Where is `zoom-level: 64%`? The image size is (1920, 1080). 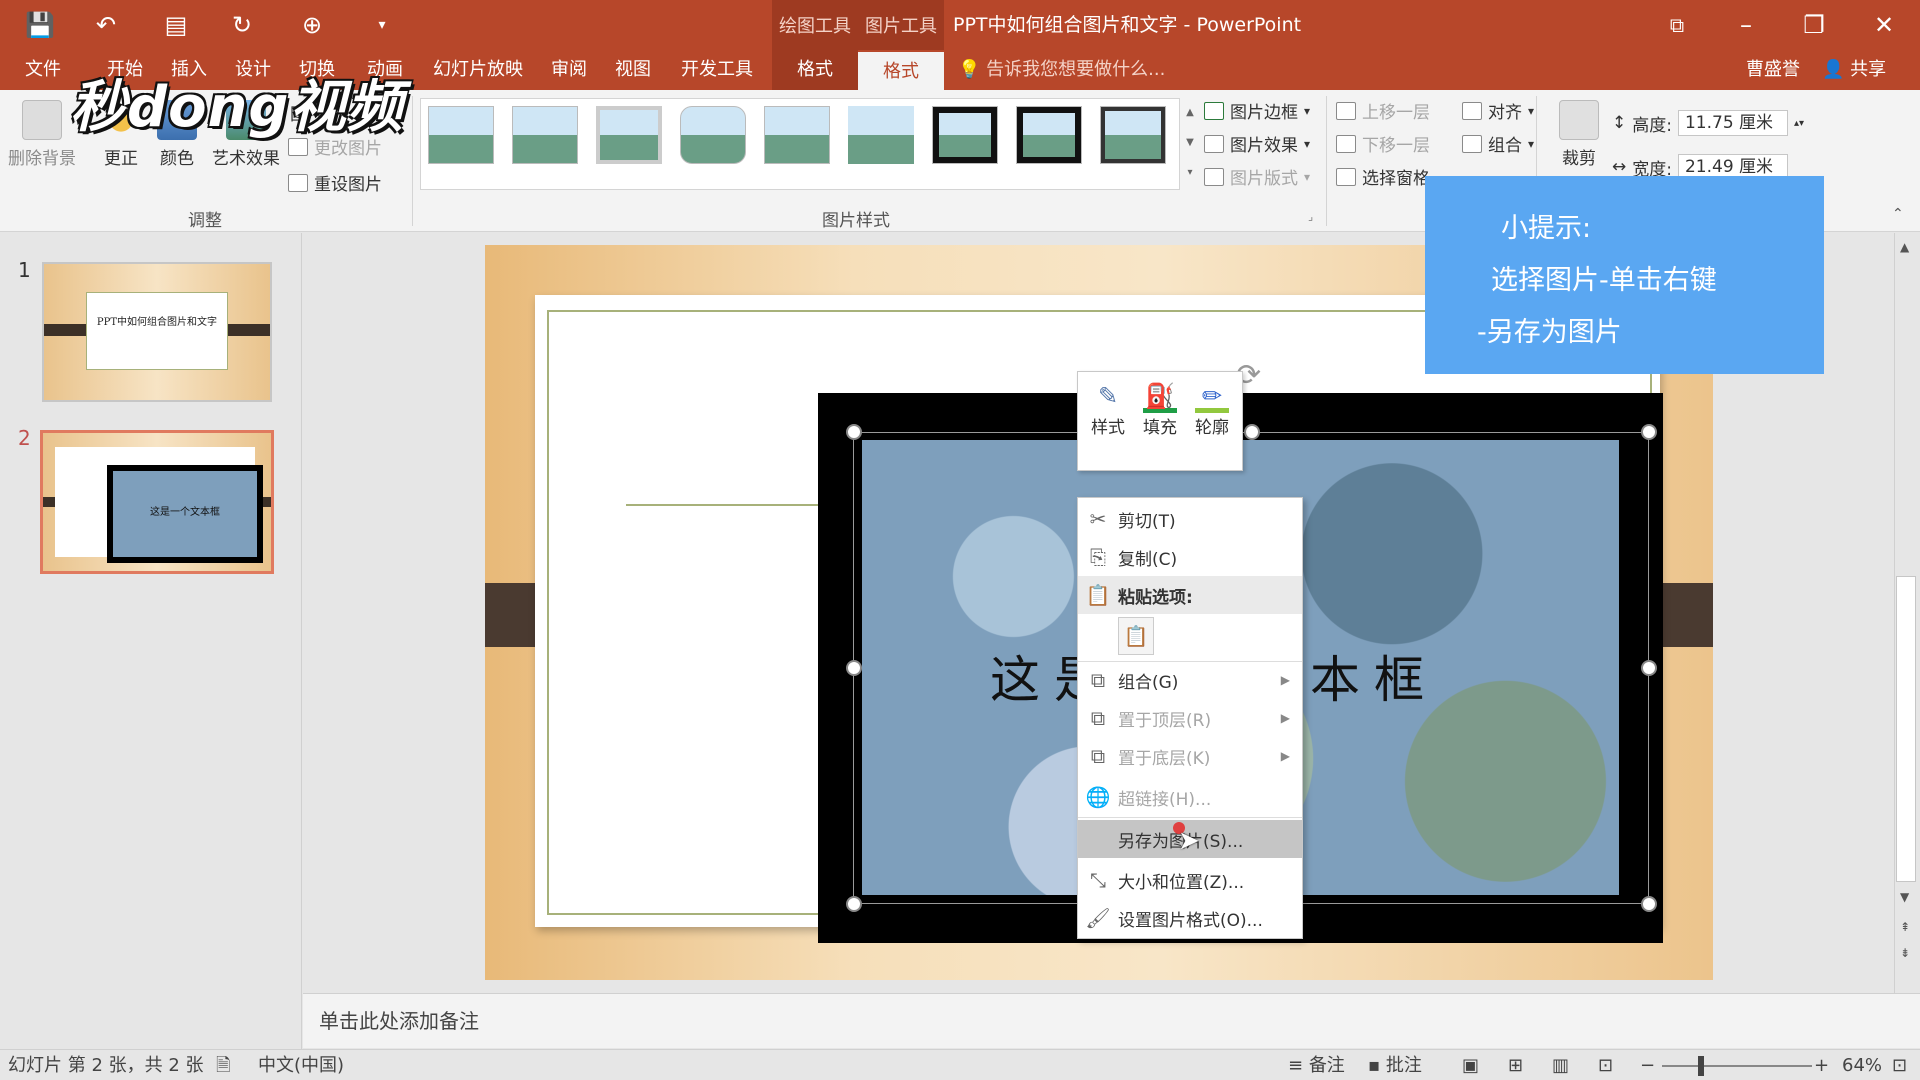 zoom-level: 64% is located at coordinates (1862, 1065).